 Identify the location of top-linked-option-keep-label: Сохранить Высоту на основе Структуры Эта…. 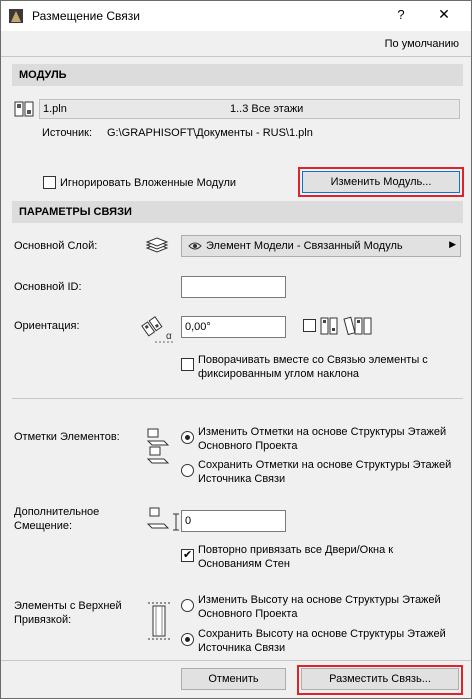
(322, 641).